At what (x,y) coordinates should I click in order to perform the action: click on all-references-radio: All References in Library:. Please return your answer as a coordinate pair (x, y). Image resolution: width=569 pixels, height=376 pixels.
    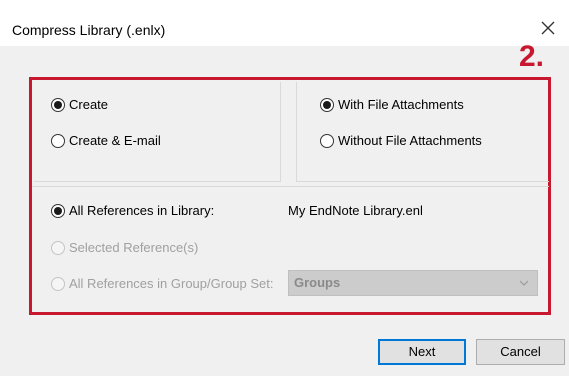
    Looking at the image, I should click on (132, 210).